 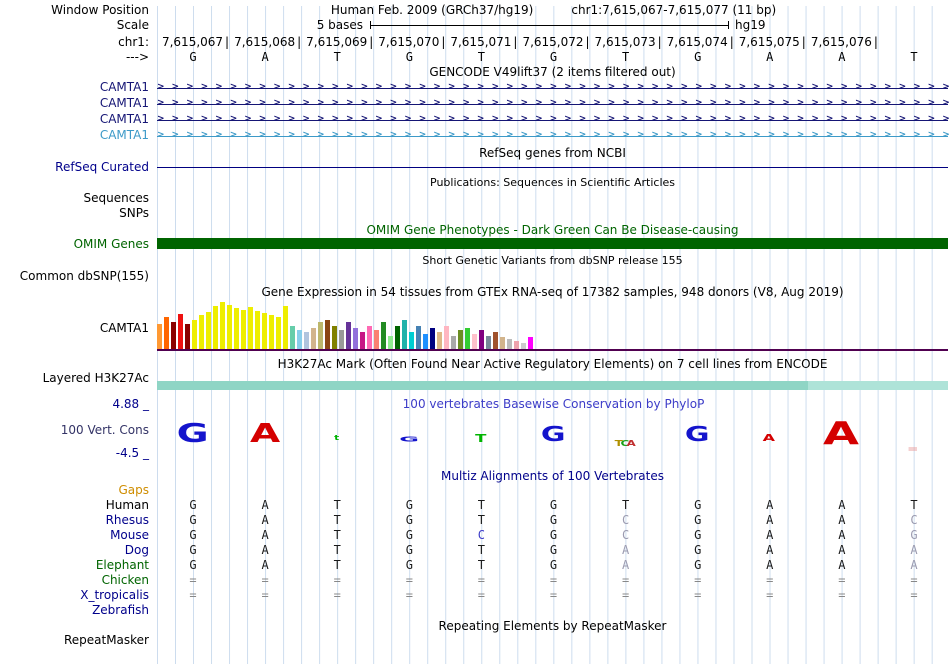 What do you see at coordinates (552, 476) in the screenshot?
I see `multiz-track-header: Multiz Alignments of 100 Vertebrates` at bounding box center [552, 476].